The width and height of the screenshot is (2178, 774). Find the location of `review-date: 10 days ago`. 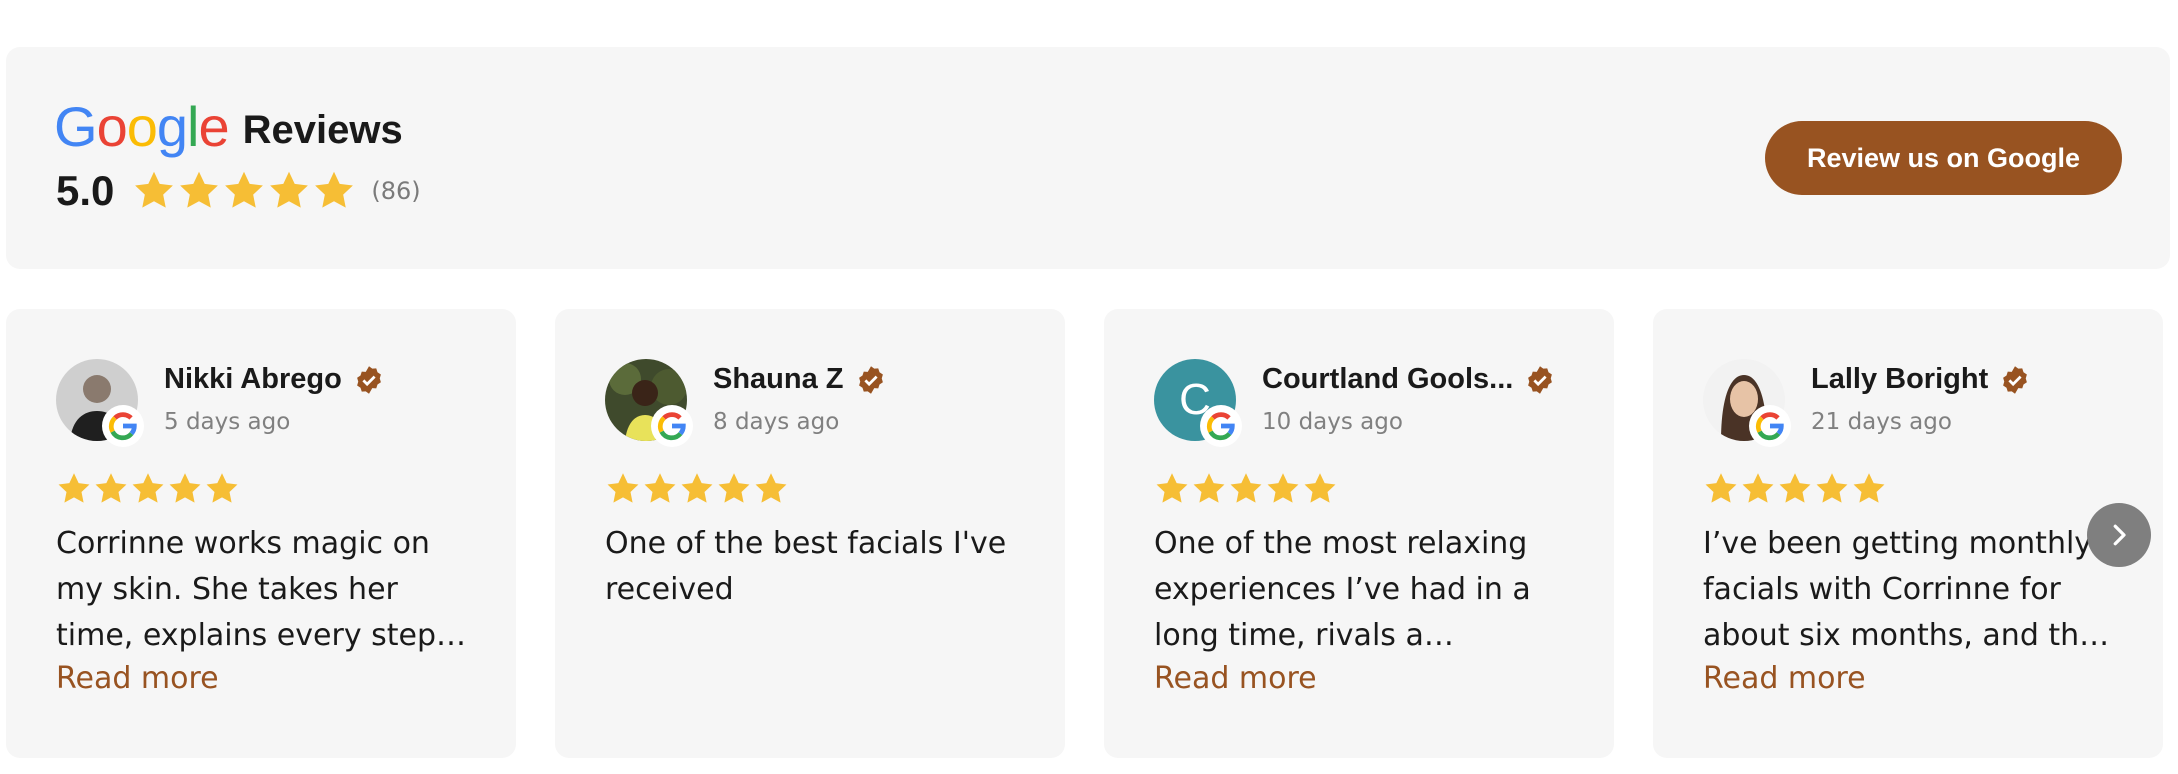

review-date: 10 days ago is located at coordinates (1332, 422).